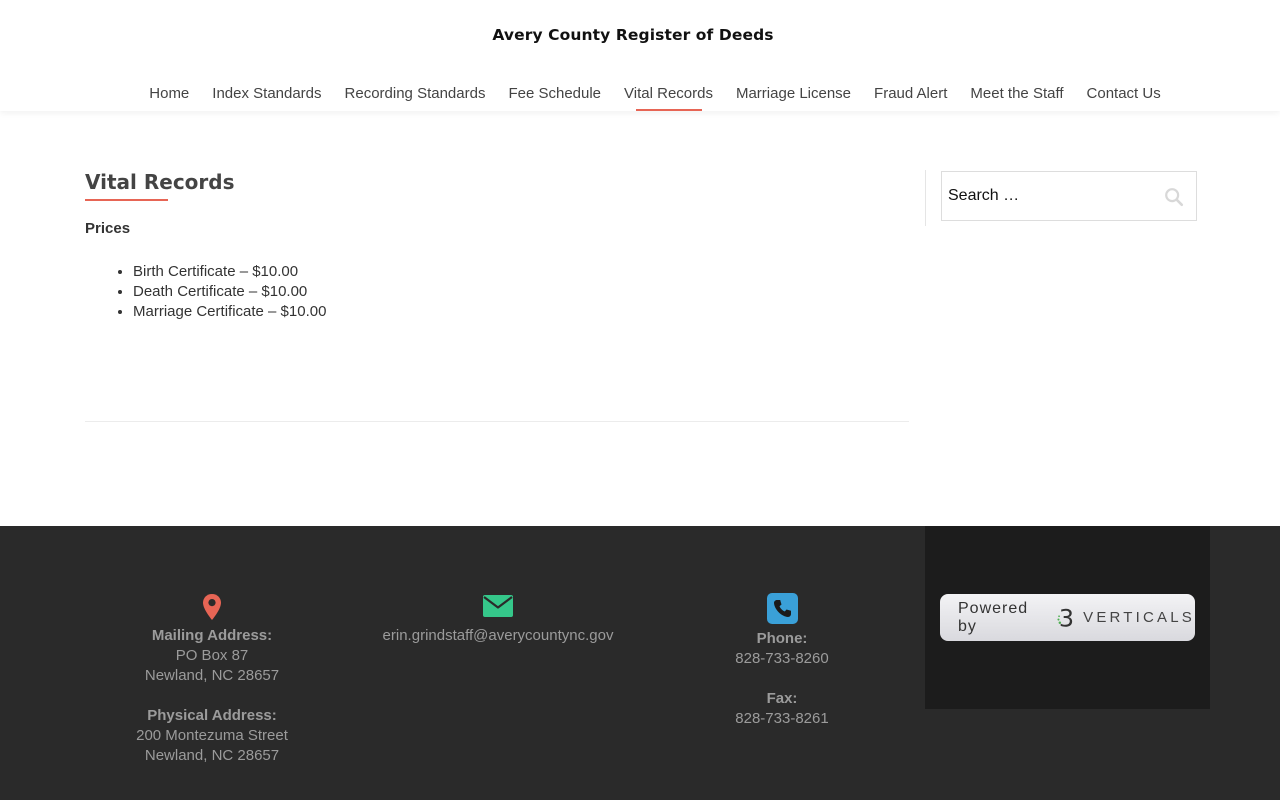 This screenshot has width=1280, height=800. What do you see at coordinates (782, 608) in the screenshot?
I see `phone-icon` at bounding box center [782, 608].